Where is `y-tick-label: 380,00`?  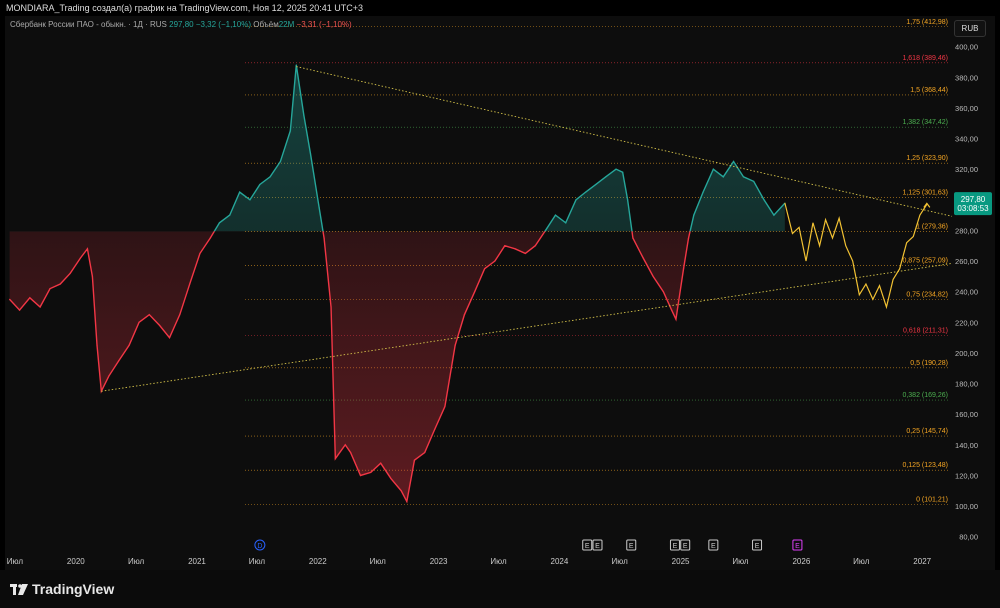 y-tick-label: 380,00 is located at coordinates (966, 77).